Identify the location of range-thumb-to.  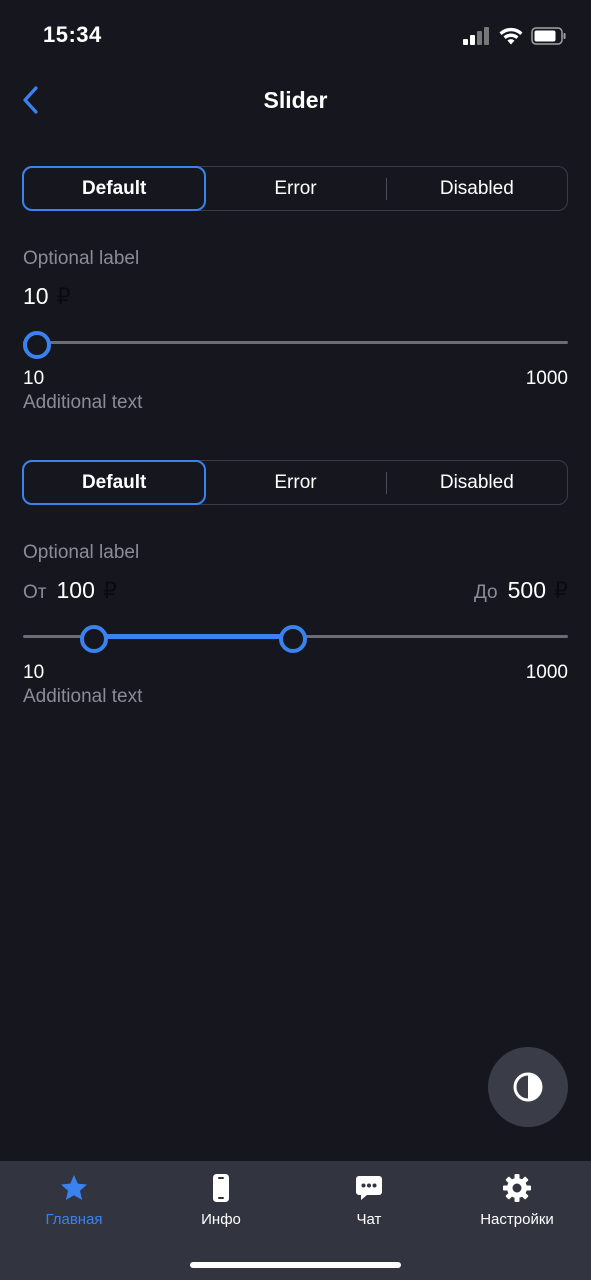
(292, 639).